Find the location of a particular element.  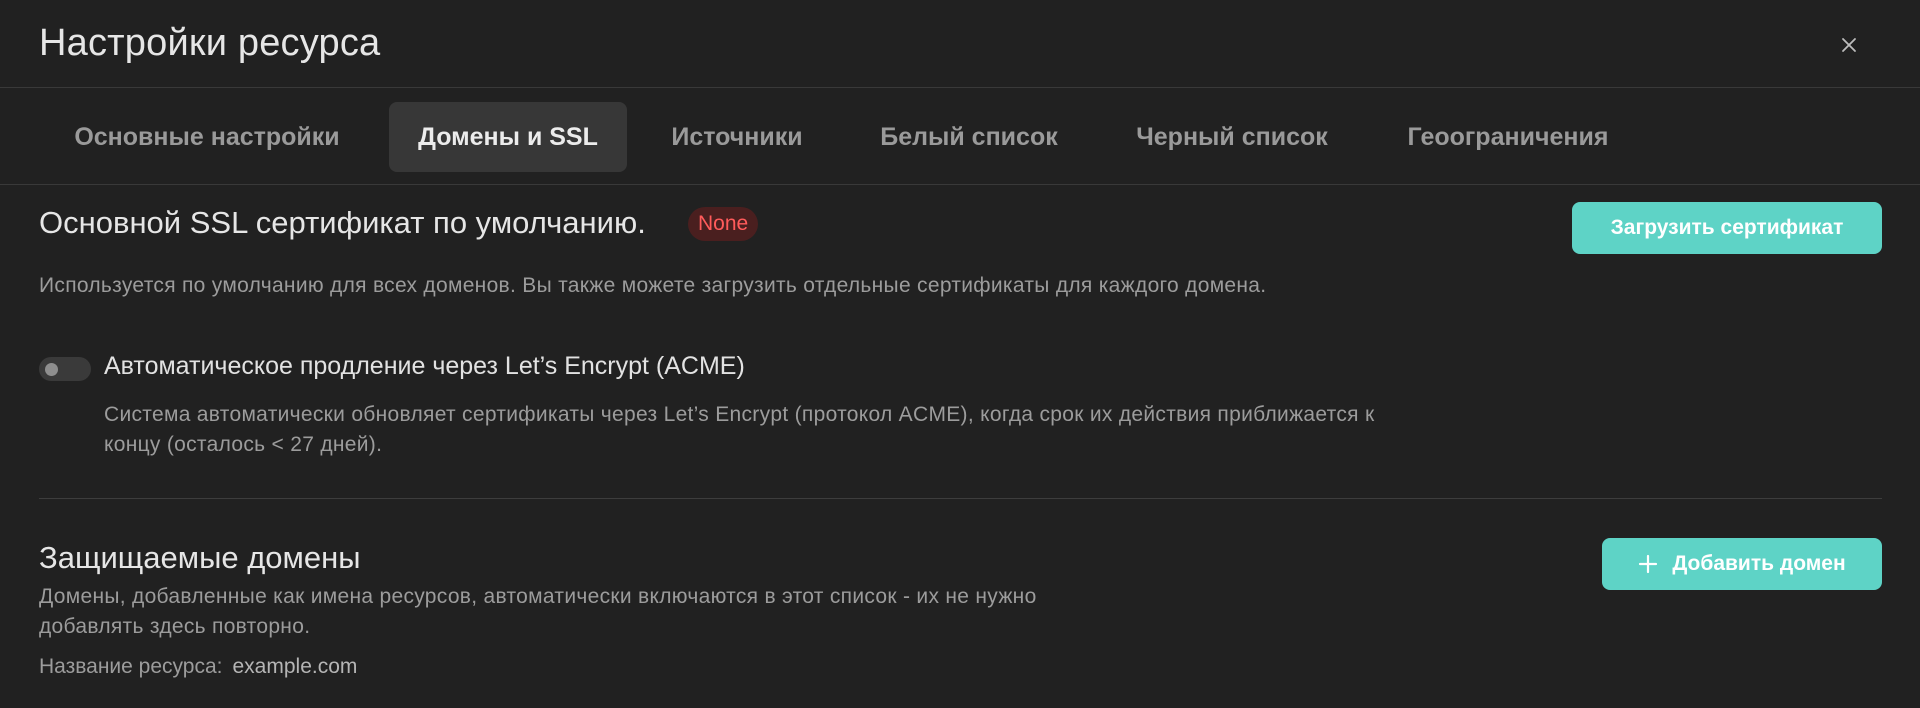

toggle-knob is located at coordinates (51, 369).